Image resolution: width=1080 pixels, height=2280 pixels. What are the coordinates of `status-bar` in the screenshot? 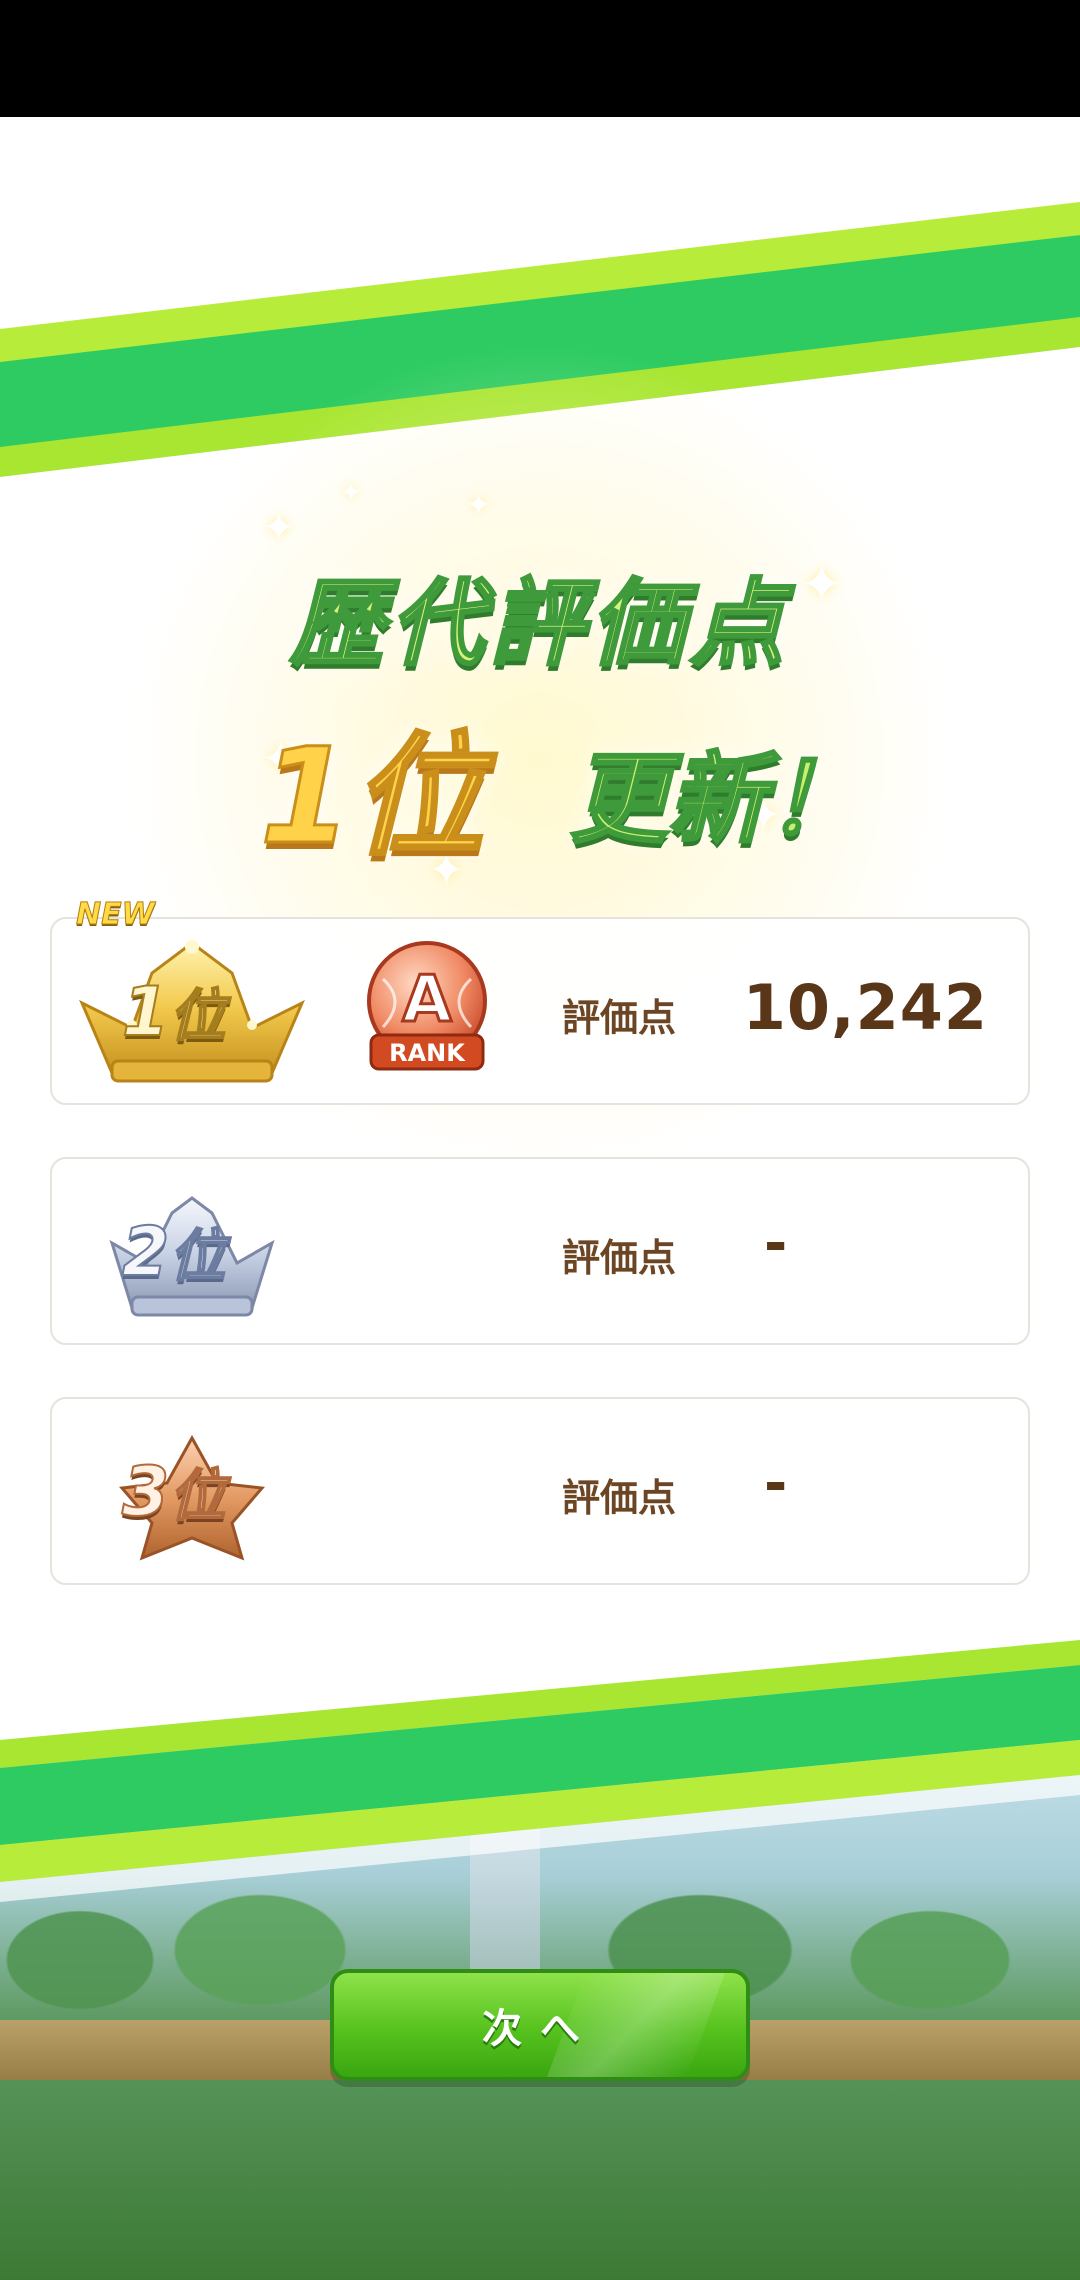 It's located at (540, 58).